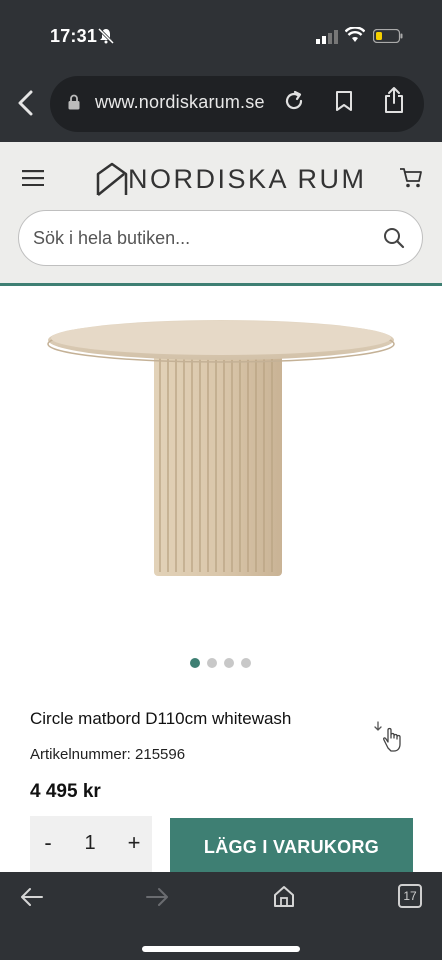  I want to click on quantity-value: 1, so click(90, 843).